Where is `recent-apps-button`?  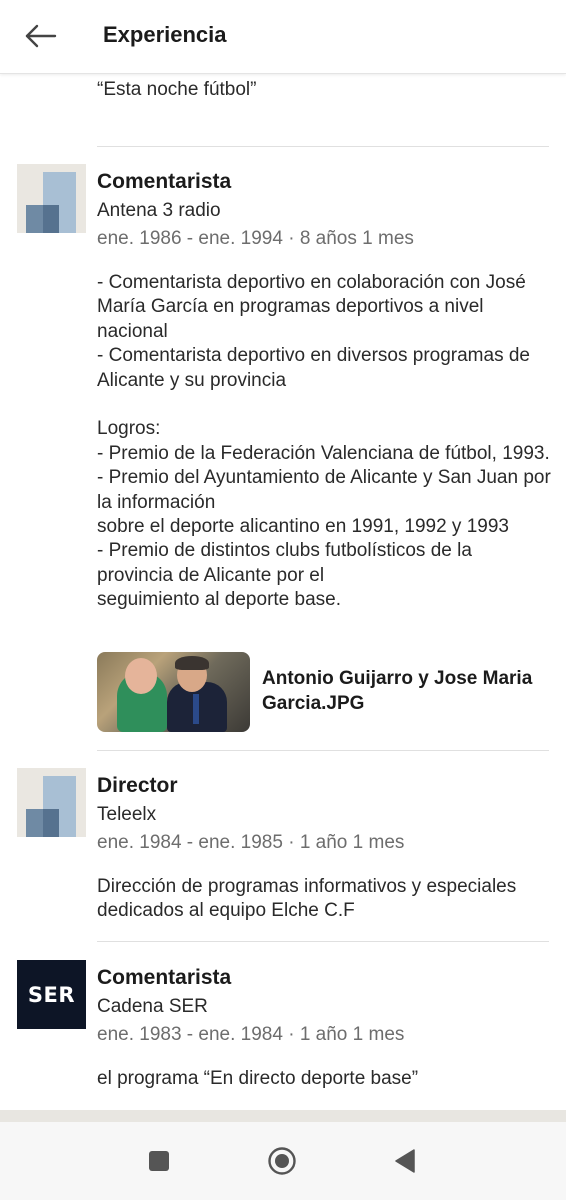 recent-apps-button is located at coordinates (159, 1161).